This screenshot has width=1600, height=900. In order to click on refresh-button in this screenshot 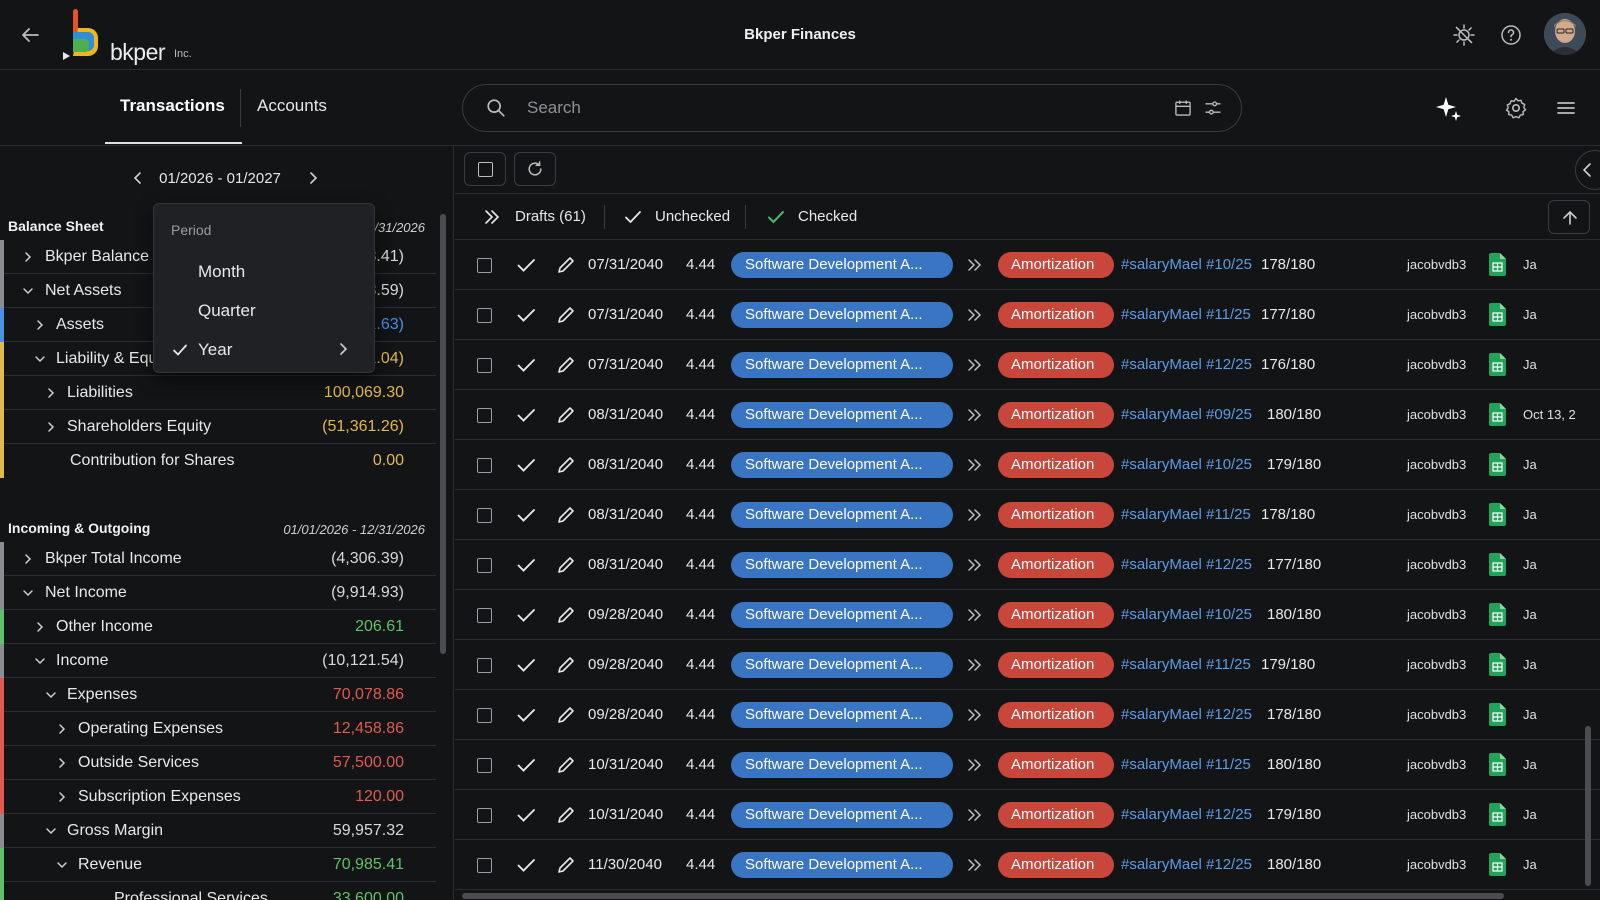, I will do `click(535, 169)`.